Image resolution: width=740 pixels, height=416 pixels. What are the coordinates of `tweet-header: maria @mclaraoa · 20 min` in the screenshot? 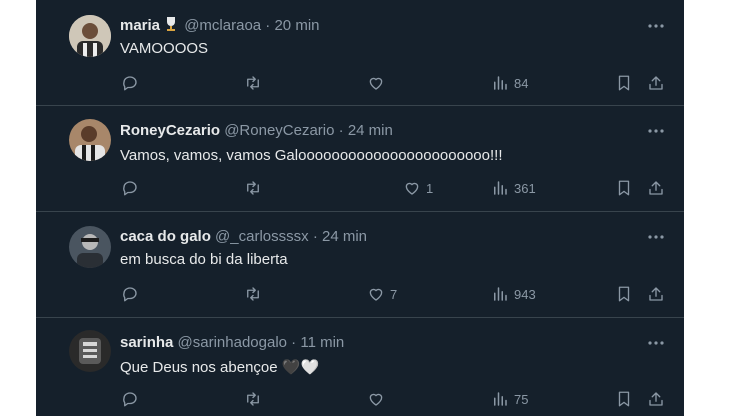 It's located at (220, 26).